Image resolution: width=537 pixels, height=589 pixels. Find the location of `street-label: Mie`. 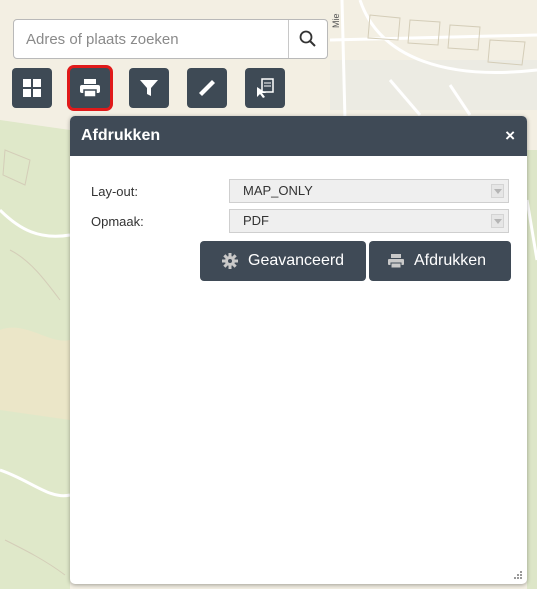

street-label: Mie is located at coordinates (336, 20).